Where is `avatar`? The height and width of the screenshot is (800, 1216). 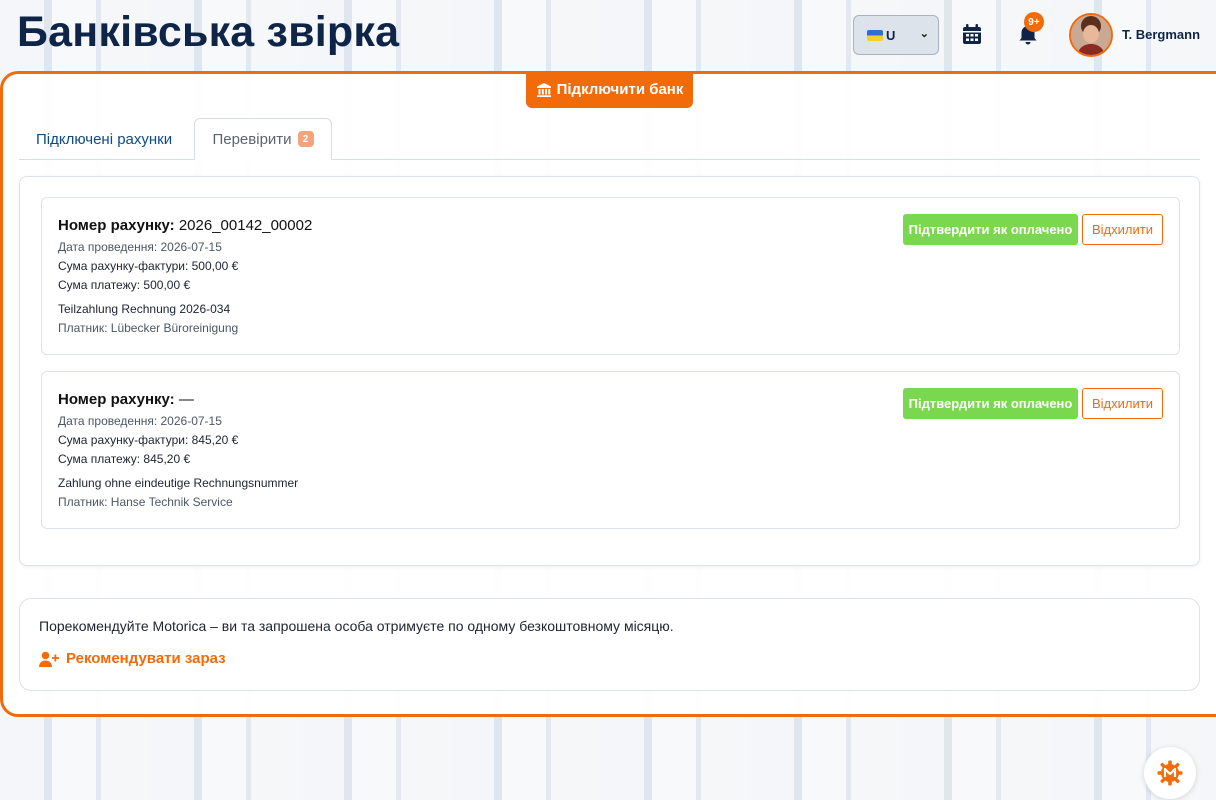
avatar is located at coordinates (1091, 35).